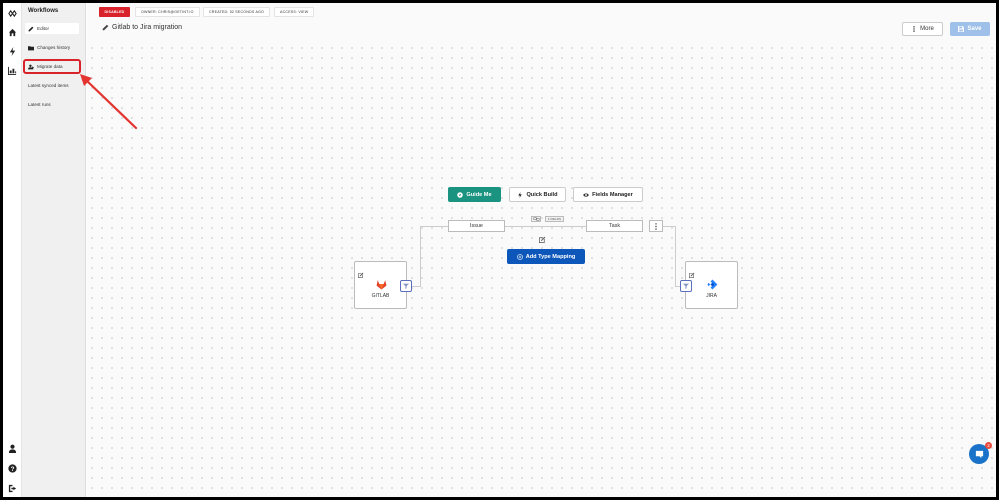 This screenshot has width=999, height=500. What do you see at coordinates (12, 32) in the screenshot?
I see `home-icon` at bounding box center [12, 32].